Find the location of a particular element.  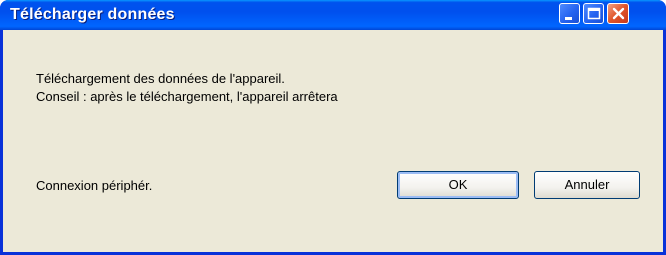

maximize-button is located at coordinates (593, 13).